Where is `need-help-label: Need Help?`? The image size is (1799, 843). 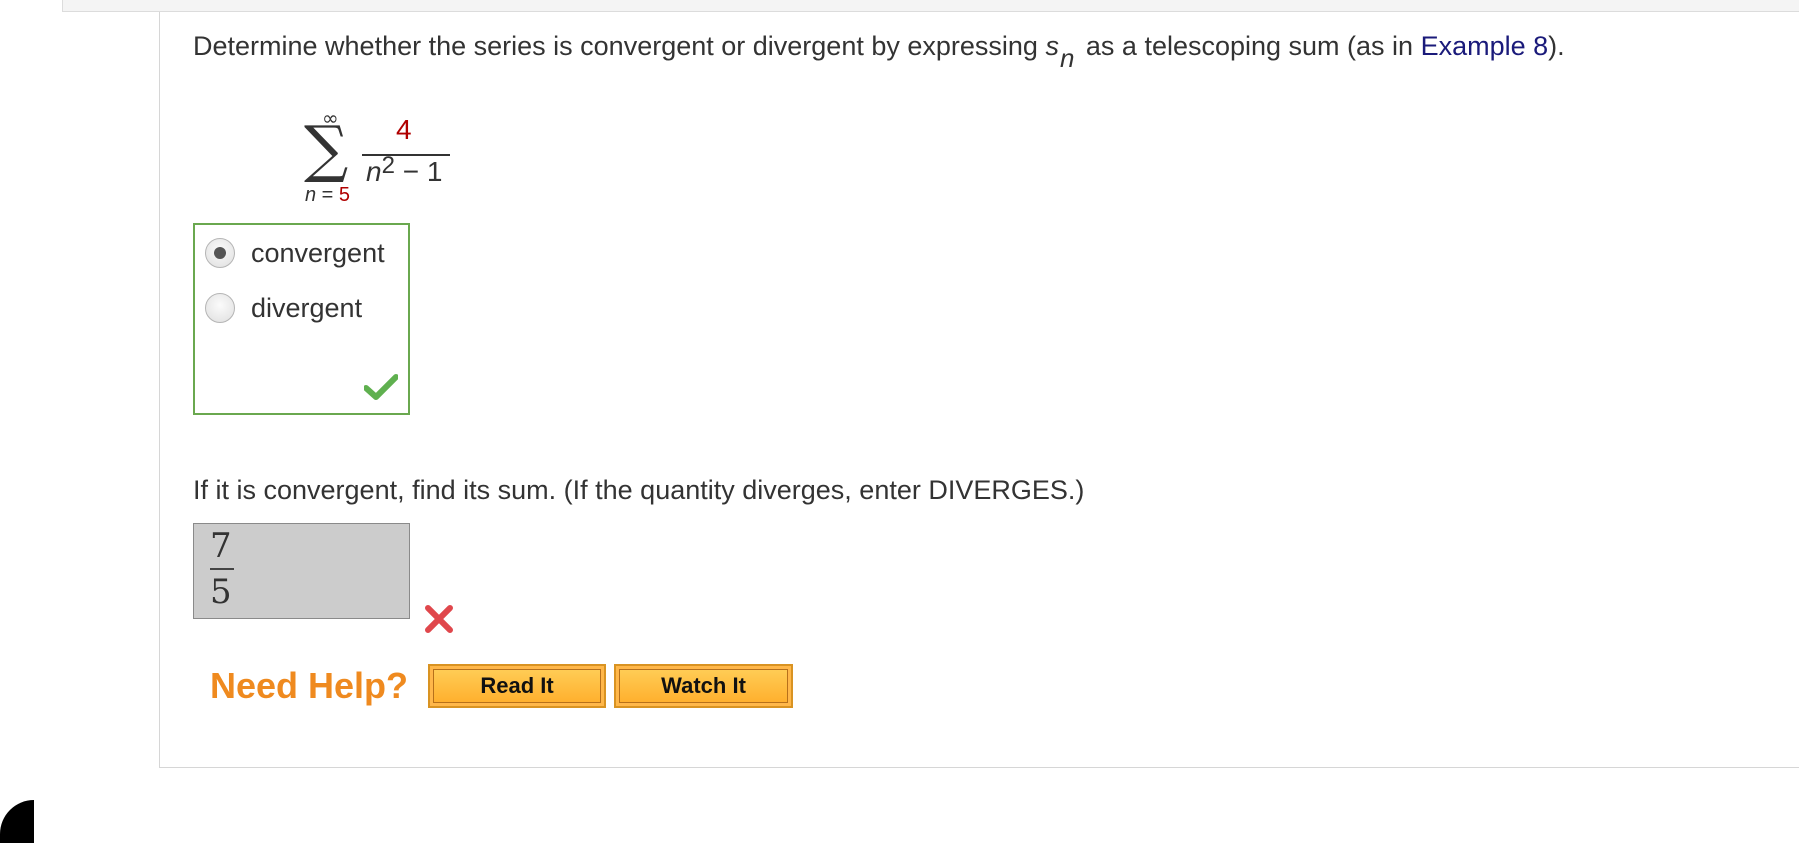
need-help-label: Need Help? is located at coordinates (309, 685).